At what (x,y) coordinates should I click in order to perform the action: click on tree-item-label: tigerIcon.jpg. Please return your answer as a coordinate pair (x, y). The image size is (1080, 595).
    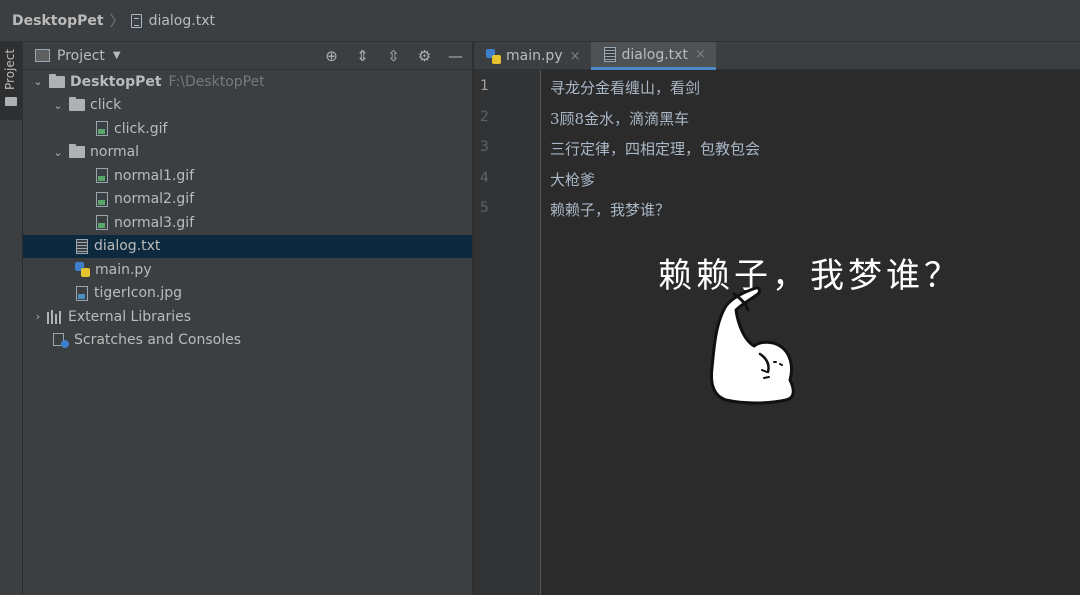
    Looking at the image, I should click on (138, 293).